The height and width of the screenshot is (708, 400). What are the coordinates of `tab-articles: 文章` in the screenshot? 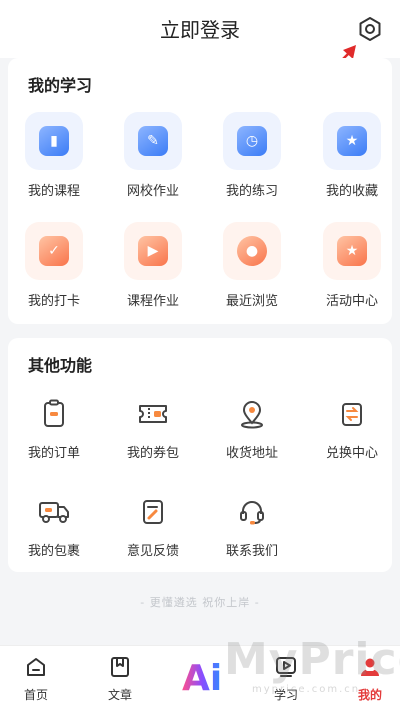 It's located at (120, 677).